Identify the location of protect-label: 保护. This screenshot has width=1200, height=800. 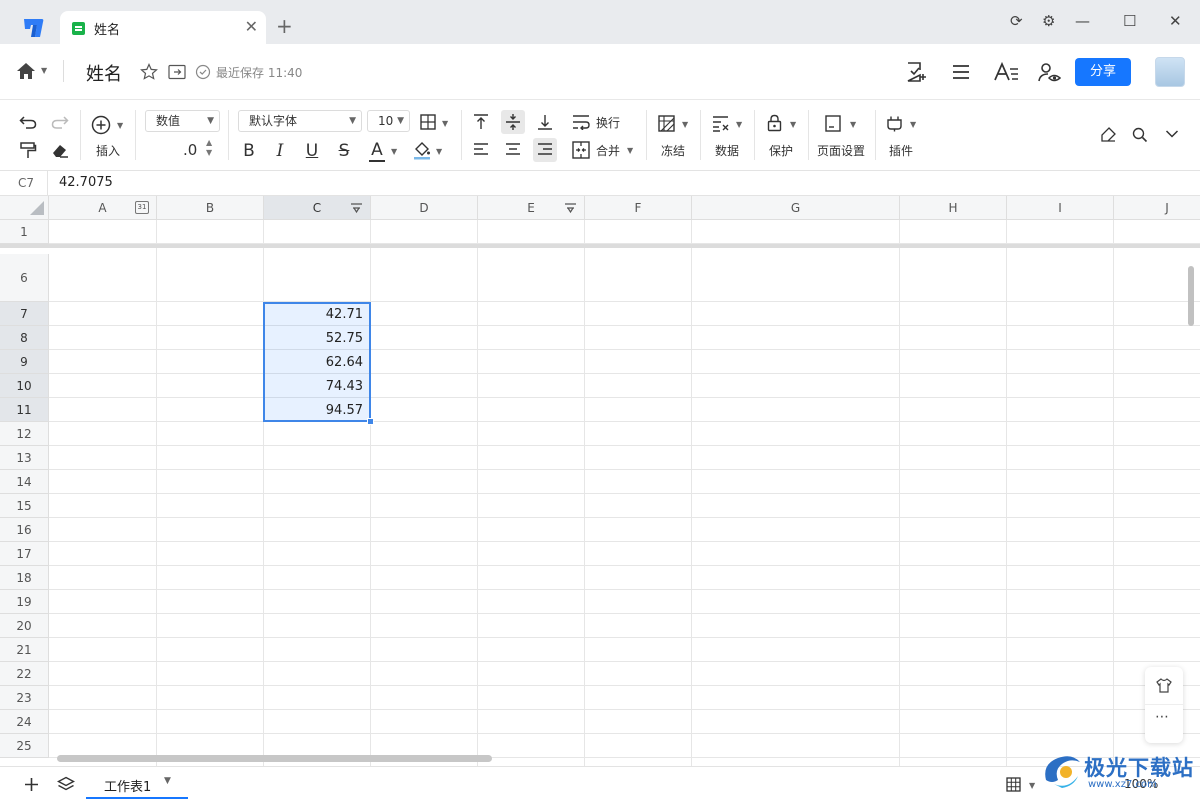
(781, 150).